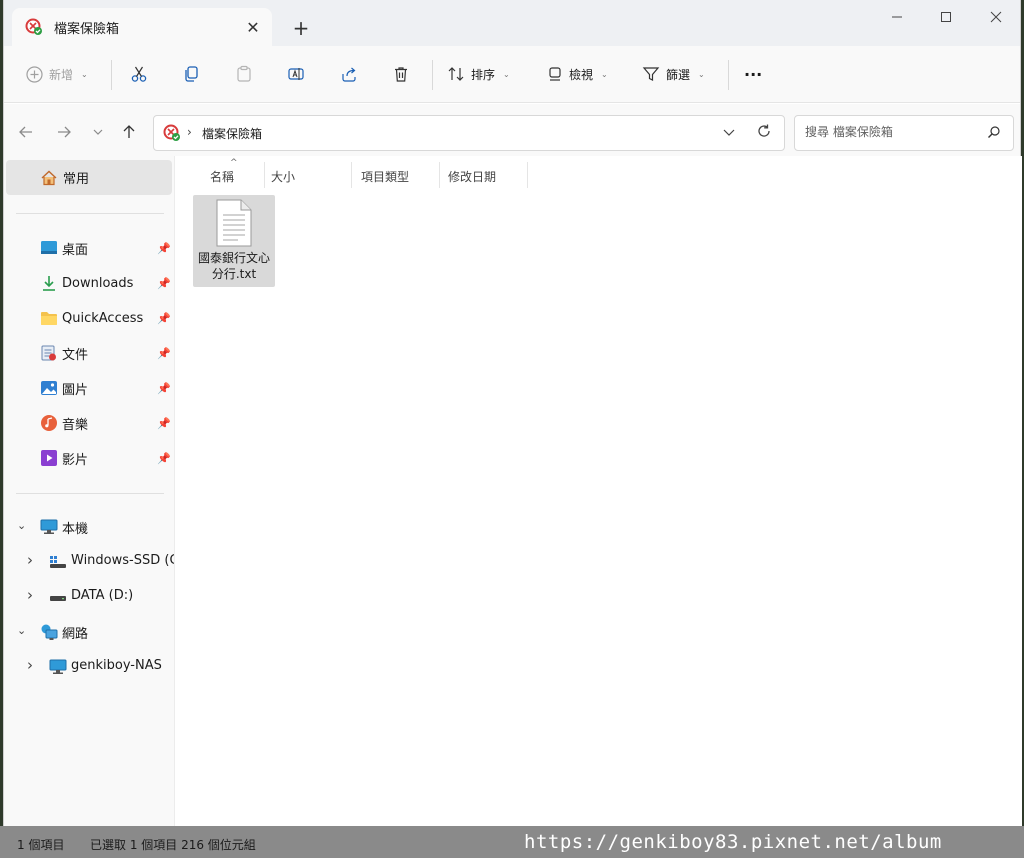 This screenshot has width=1024, height=858. What do you see at coordinates (994, 134) in the screenshot?
I see `search-icon` at bounding box center [994, 134].